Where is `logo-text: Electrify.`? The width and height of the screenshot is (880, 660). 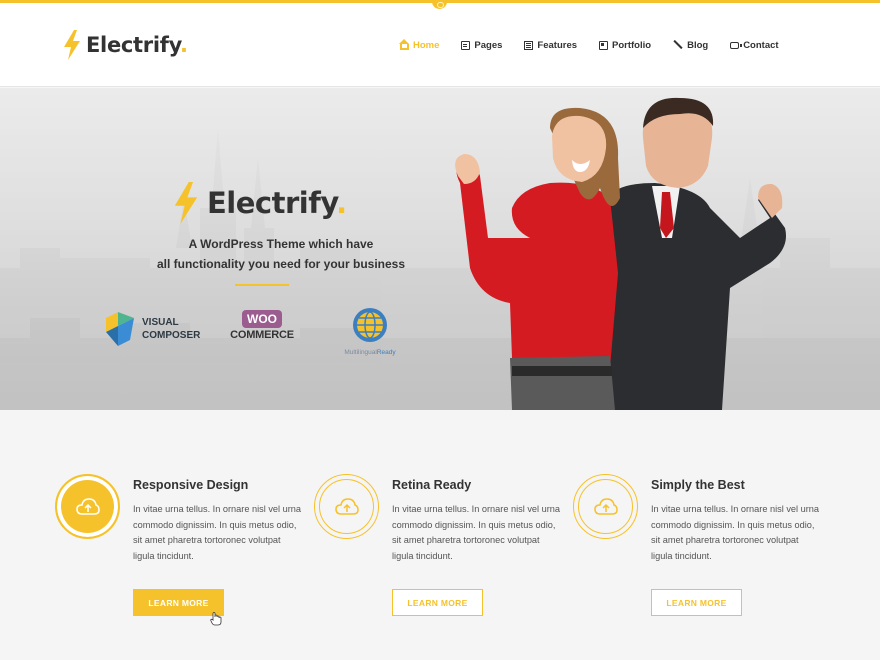
logo-text: Electrify. is located at coordinates (137, 45).